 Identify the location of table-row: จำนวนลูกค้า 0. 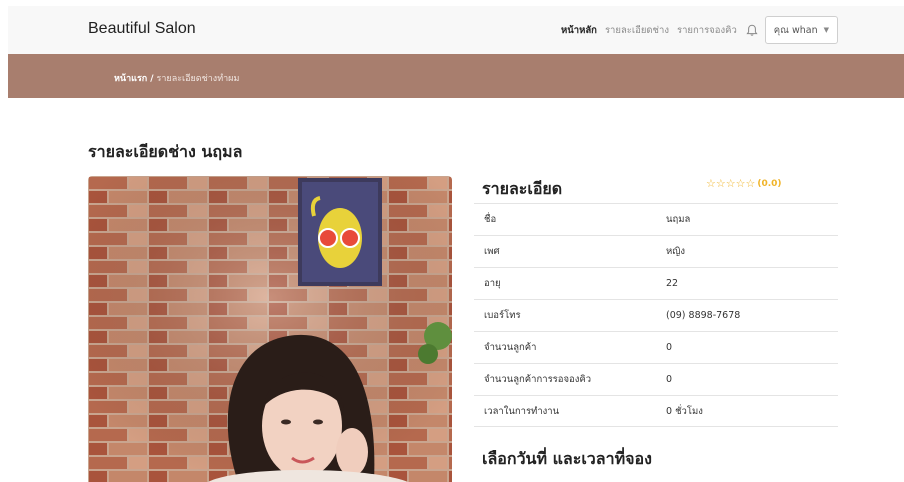
(656, 347).